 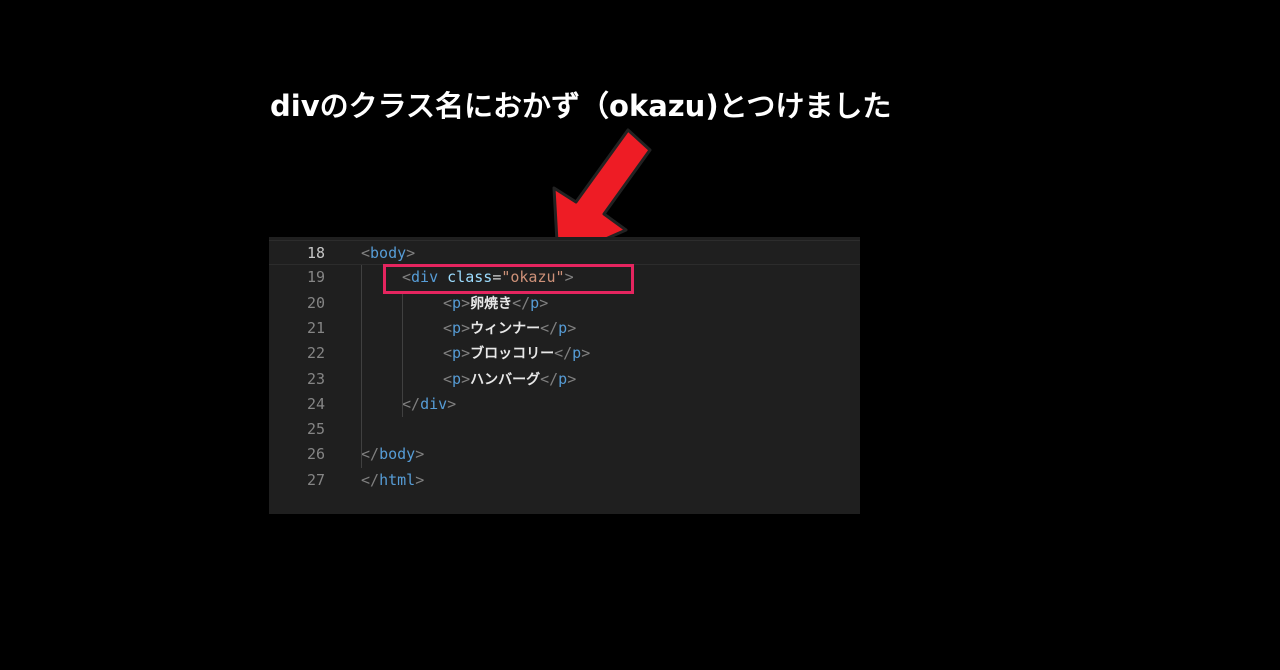 What do you see at coordinates (564, 454) in the screenshot?
I see `code-line: 26 </body>` at bounding box center [564, 454].